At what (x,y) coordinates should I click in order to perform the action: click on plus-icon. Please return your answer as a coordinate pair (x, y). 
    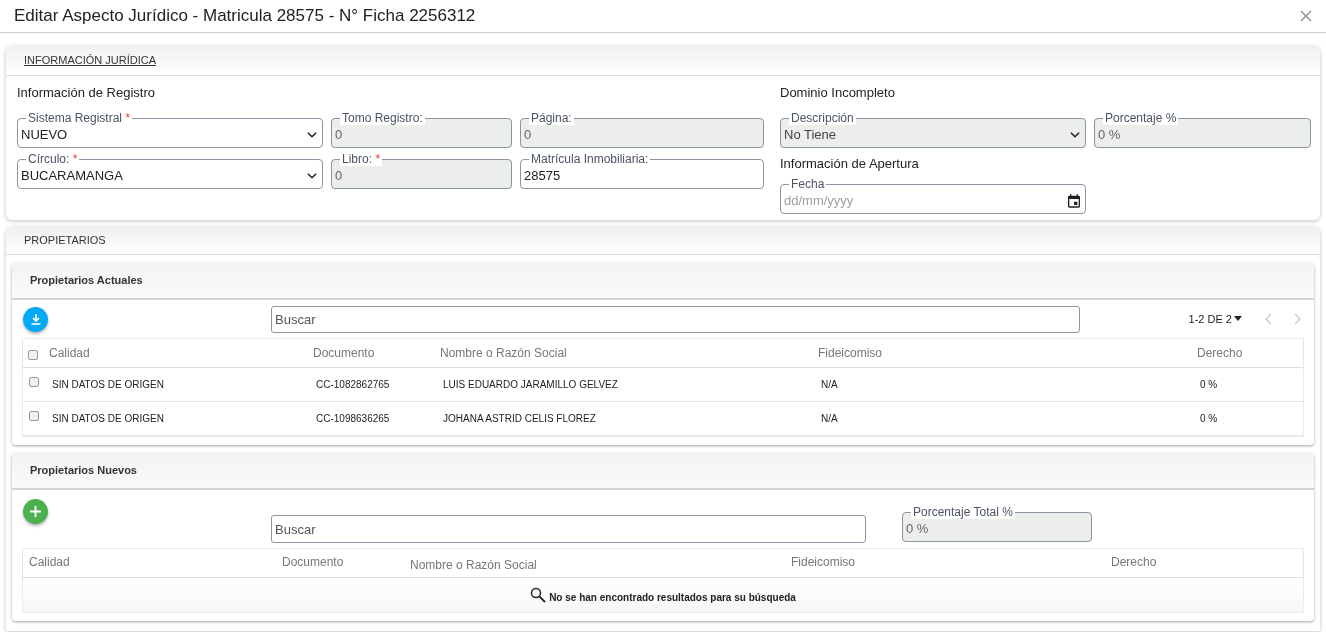
    Looking at the image, I should click on (35, 511).